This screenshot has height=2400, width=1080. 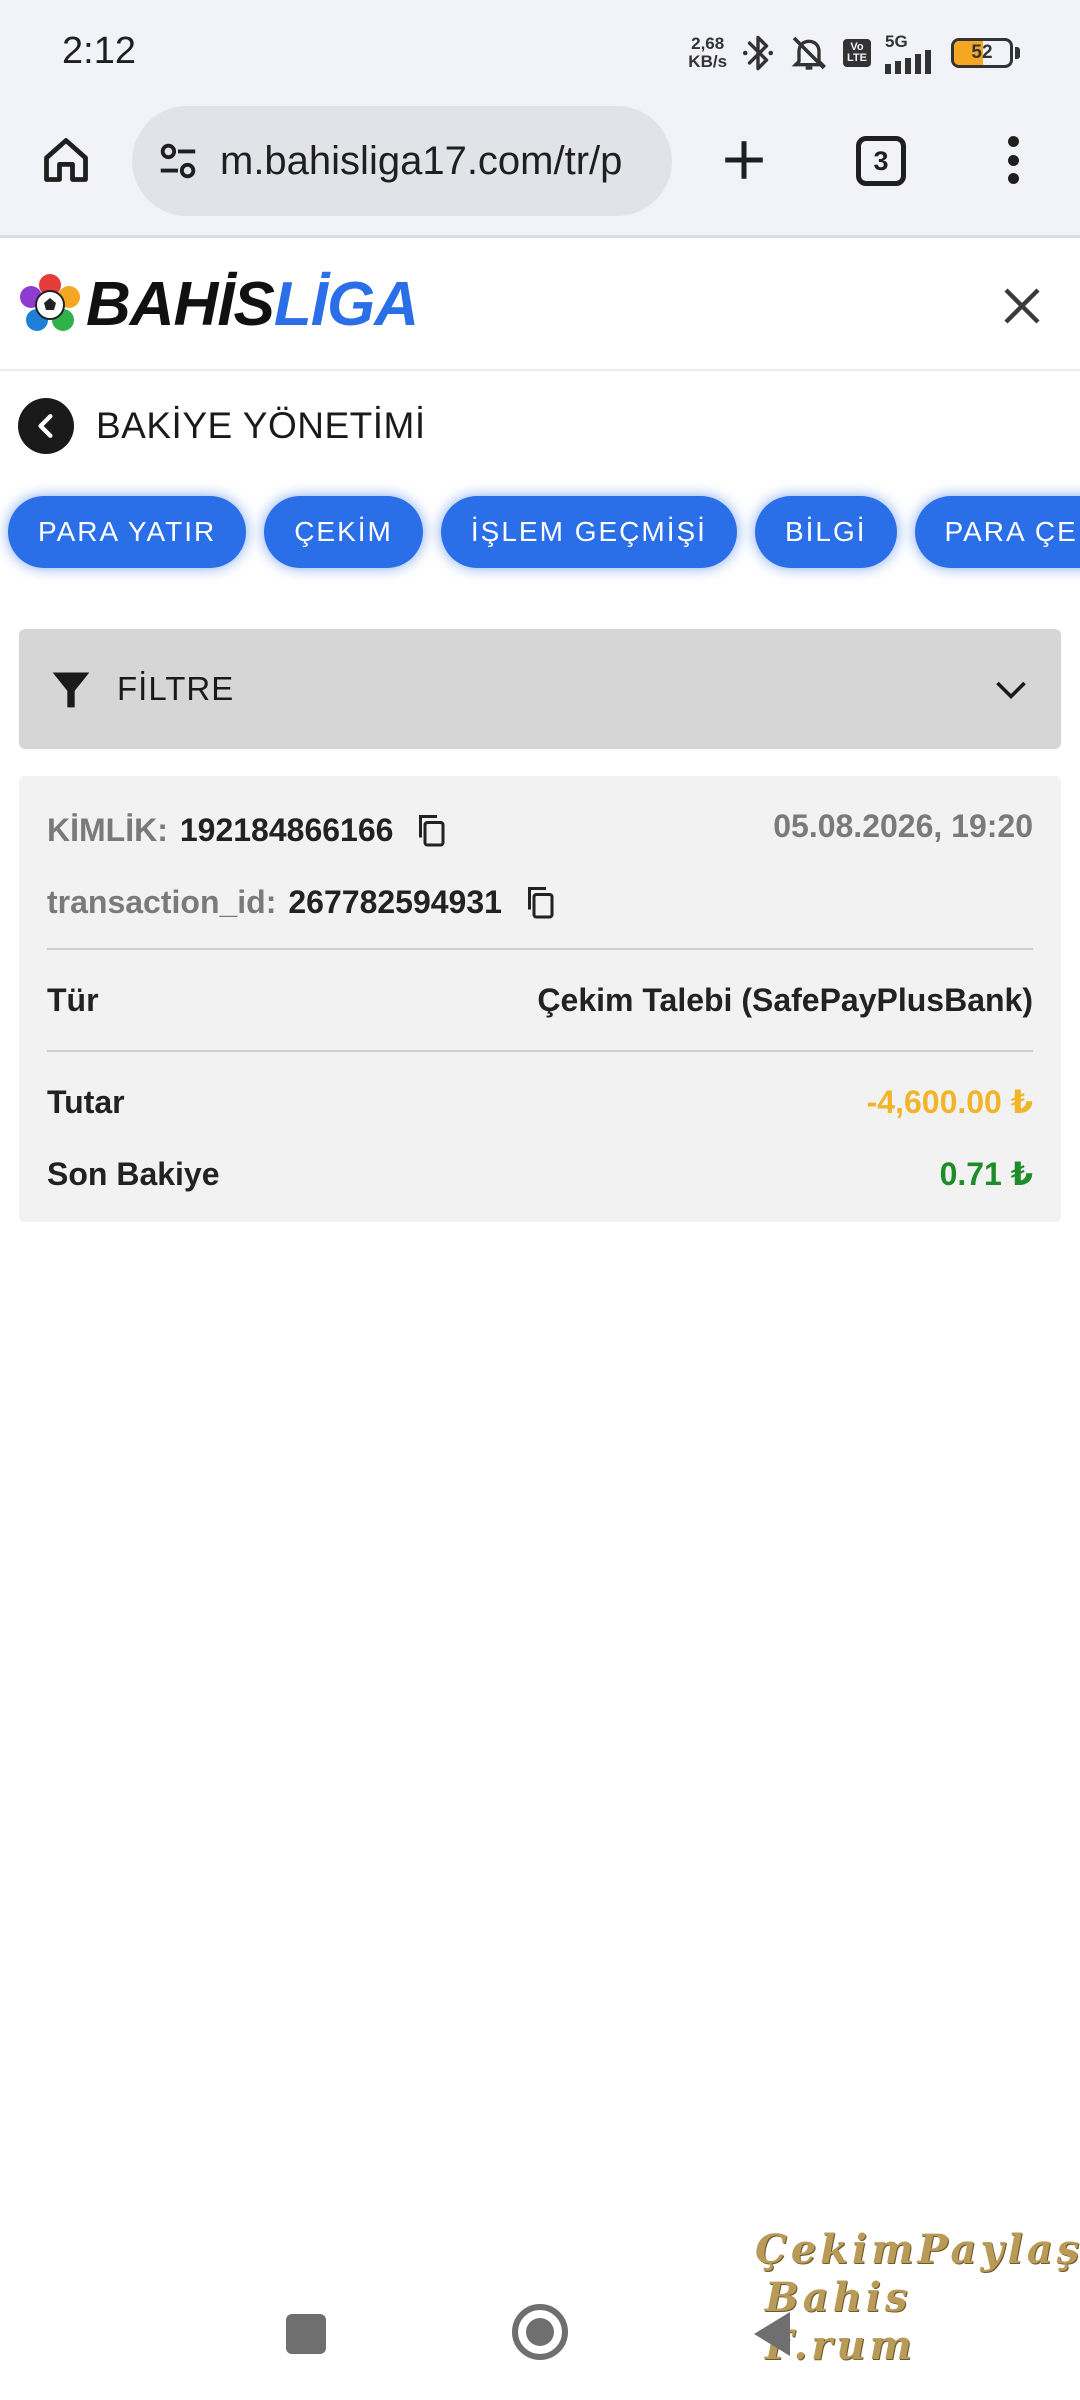 What do you see at coordinates (785, 999) in the screenshot?
I see `type-value: Çekim Talebi (SafePayPlusBank)` at bounding box center [785, 999].